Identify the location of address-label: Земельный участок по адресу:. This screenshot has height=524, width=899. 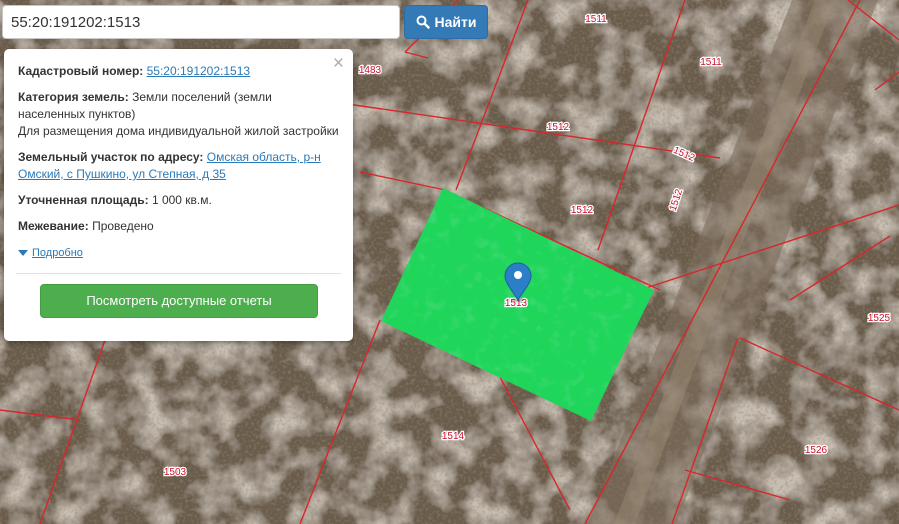
(111, 157).